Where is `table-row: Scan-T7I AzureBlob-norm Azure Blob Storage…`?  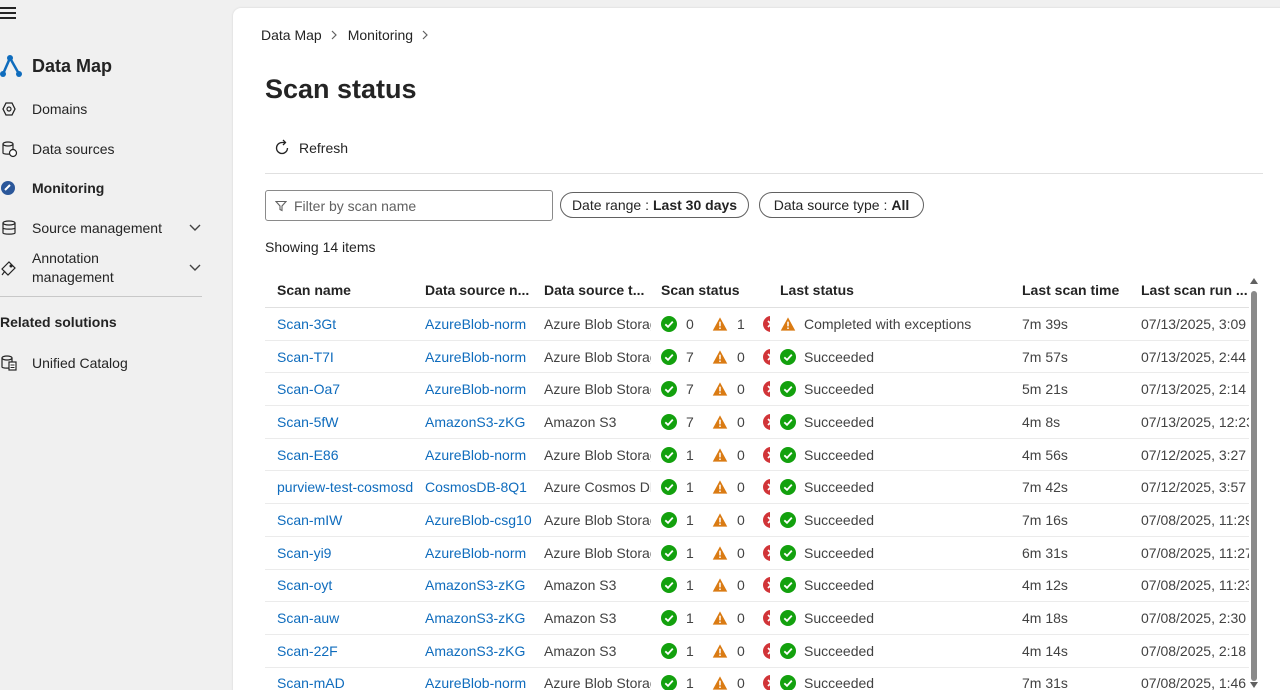 table-row: Scan-T7I AzureBlob-norm Azure Blob Storage… is located at coordinates (757, 357).